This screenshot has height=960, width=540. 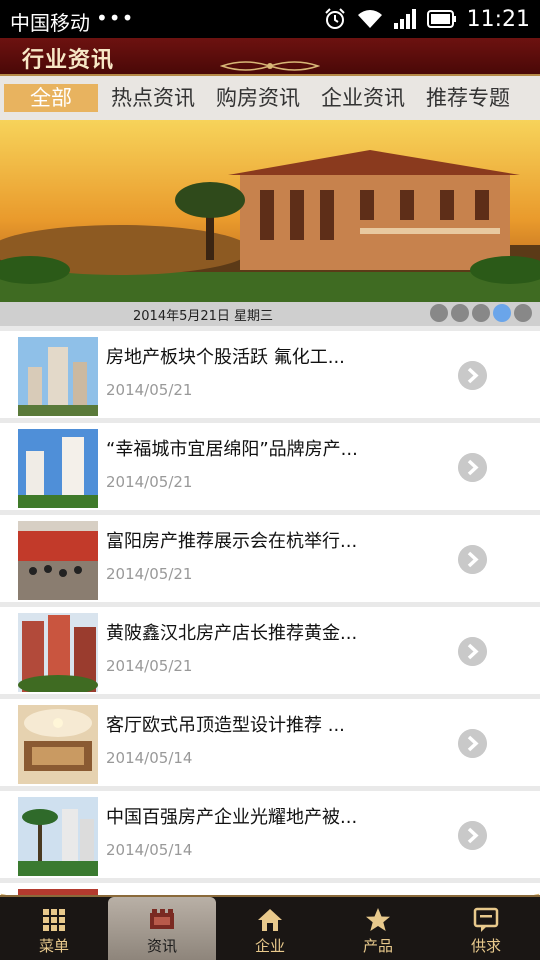 What do you see at coordinates (377, 946) in the screenshot?
I see `nav-label: 产品` at bounding box center [377, 946].